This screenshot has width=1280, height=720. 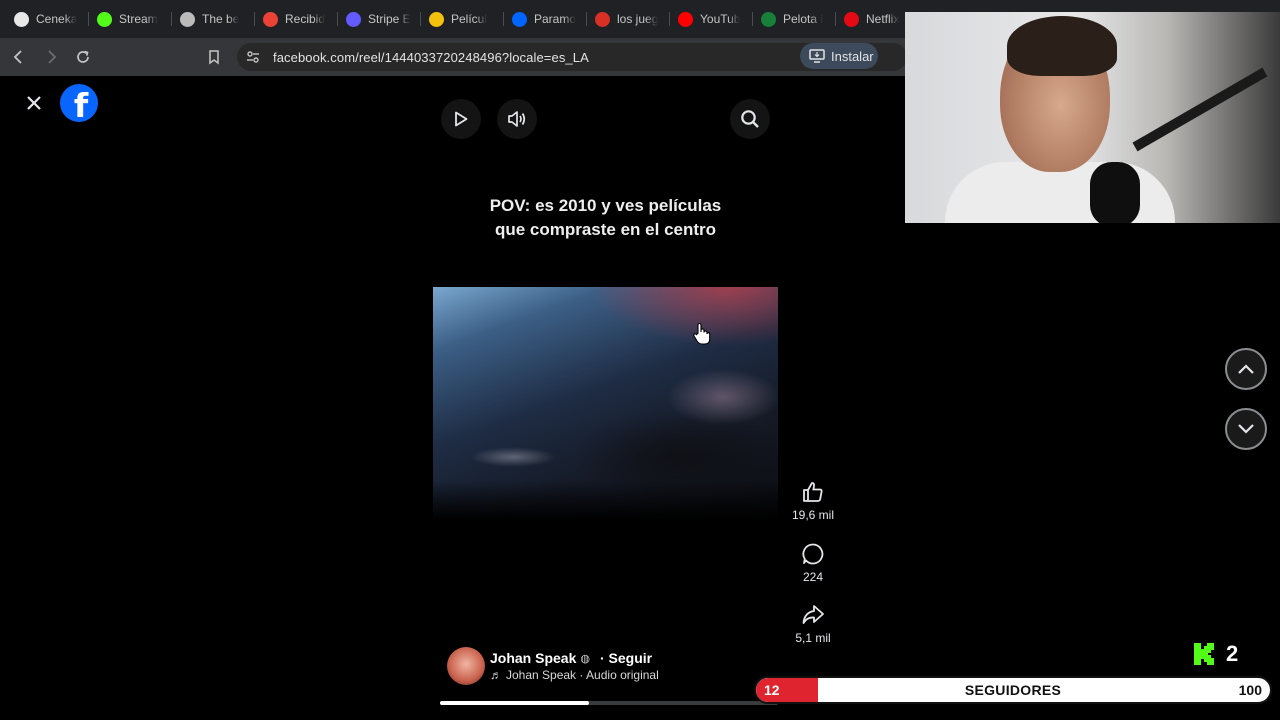 What do you see at coordinates (605, 403) in the screenshot?
I see `reel-video` at bounding box center [605, 403].